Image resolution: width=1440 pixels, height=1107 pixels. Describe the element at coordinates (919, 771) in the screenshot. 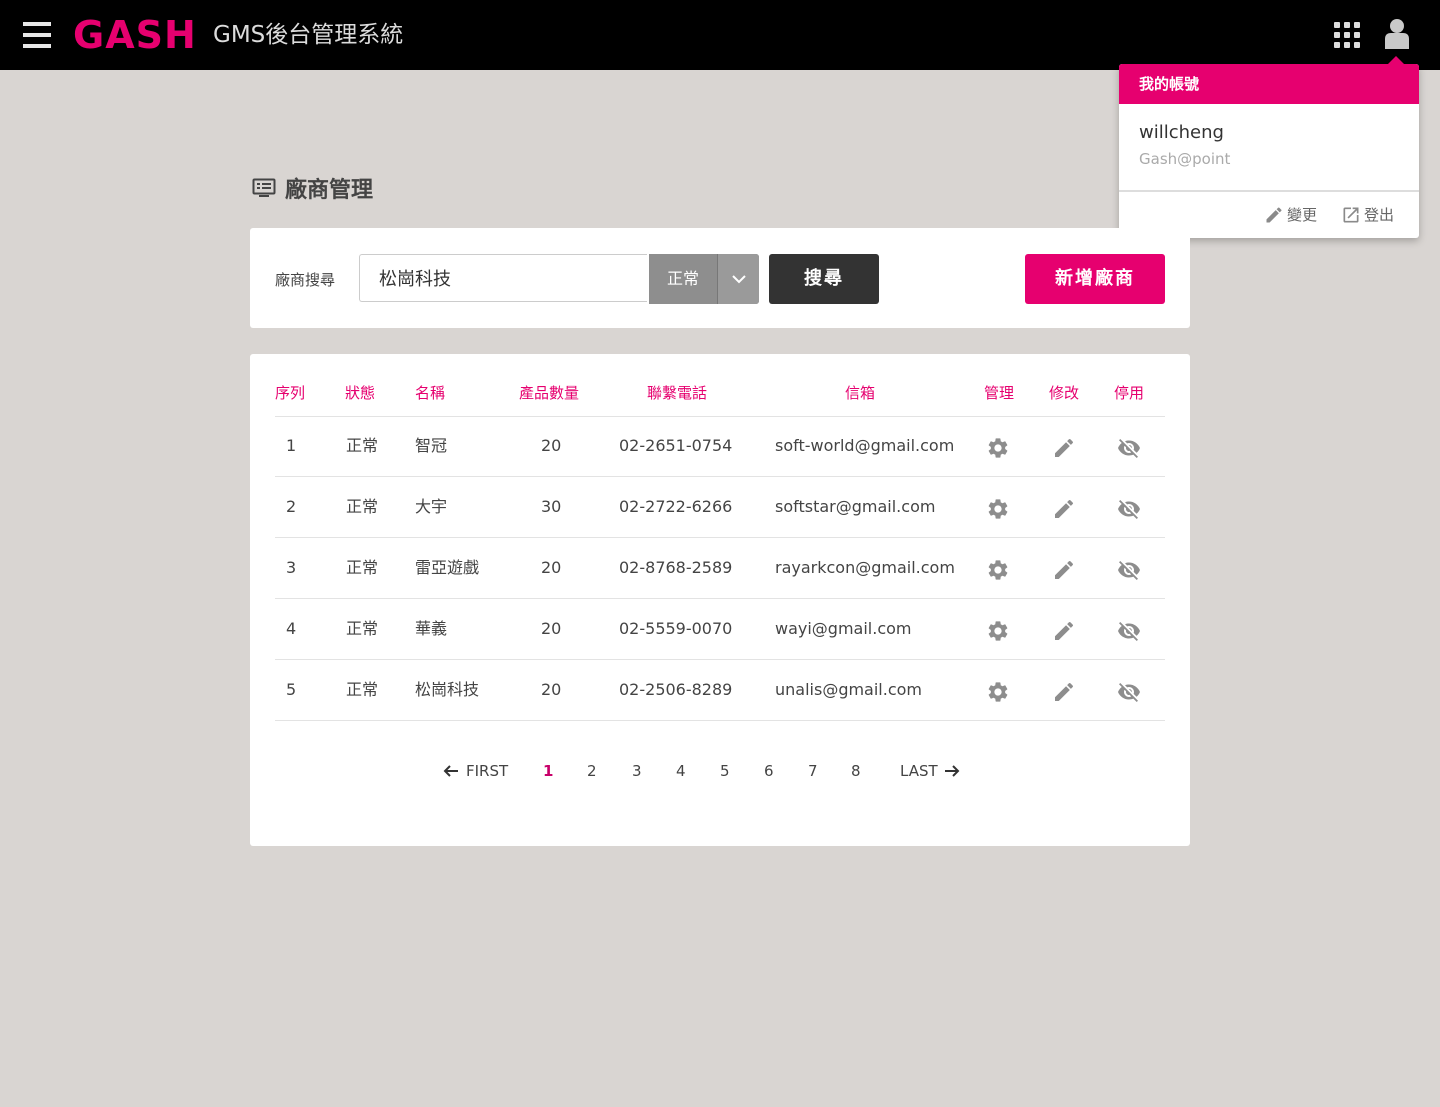

I see `last-label: LAST` at that location.